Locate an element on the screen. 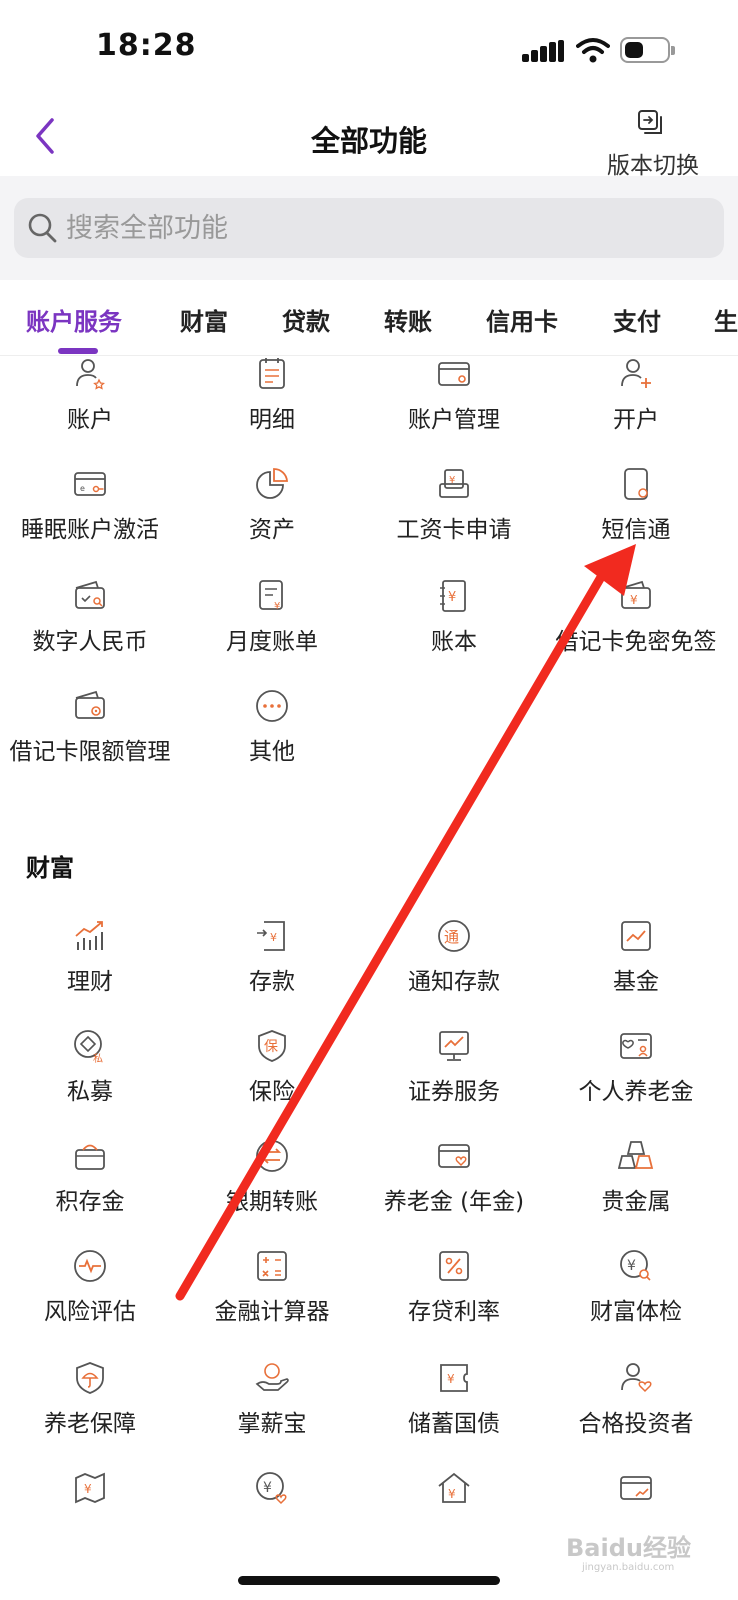 This screenshot has height=1600, width=738. fund-chart-icon is located at coordinates (636, 936).